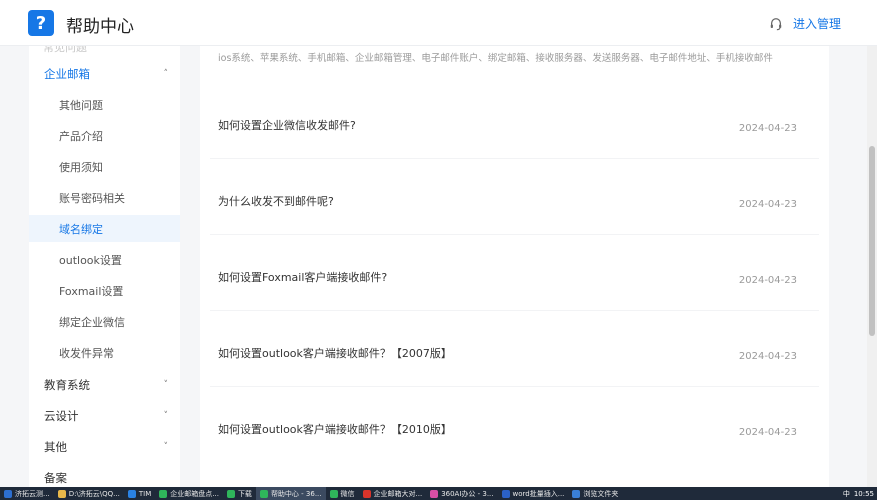 This screenshot has height=500, width=877. I want to click on page-title: 帮助中心, so click(100, 27).